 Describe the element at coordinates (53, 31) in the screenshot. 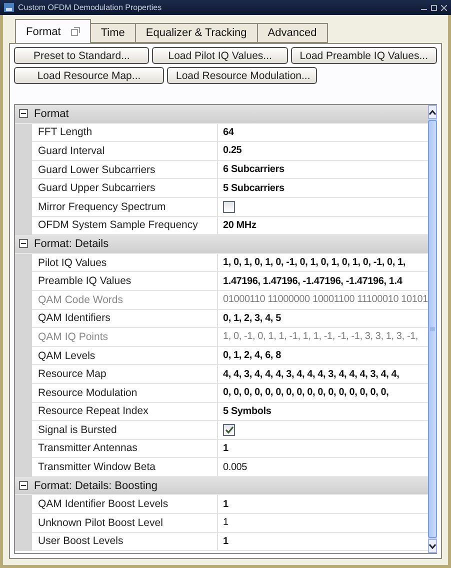

I see `tab: Format` at that location.